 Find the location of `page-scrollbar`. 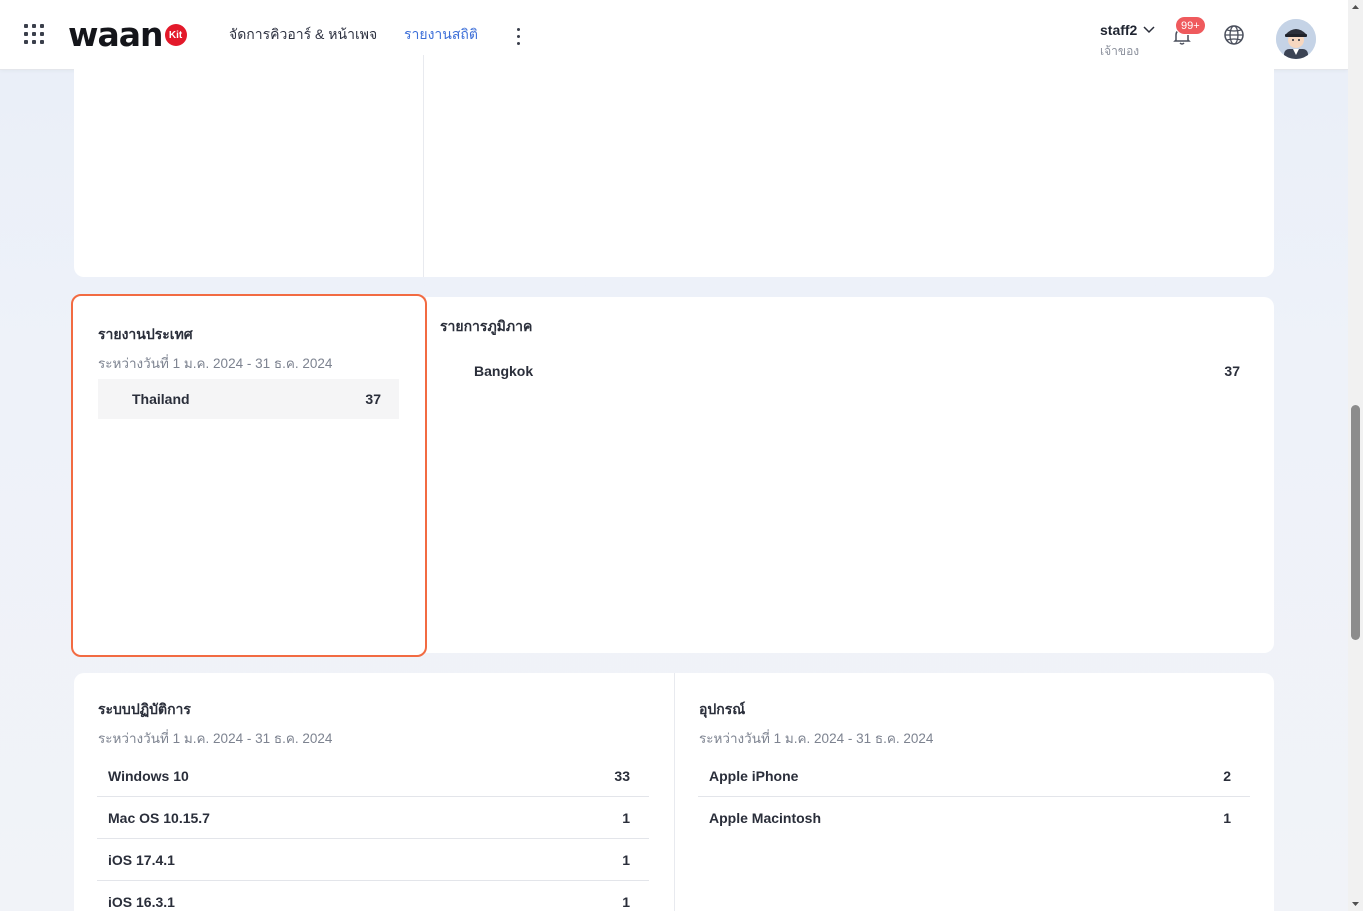

page-scrollbar is located at coordinates (1355, 455).